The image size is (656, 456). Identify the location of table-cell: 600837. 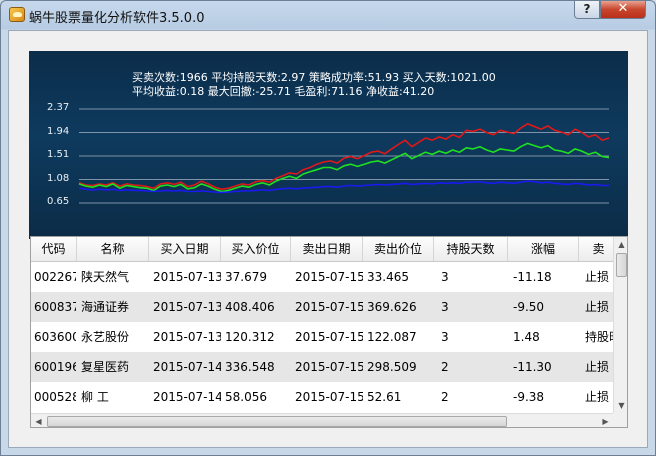
(55, 307).